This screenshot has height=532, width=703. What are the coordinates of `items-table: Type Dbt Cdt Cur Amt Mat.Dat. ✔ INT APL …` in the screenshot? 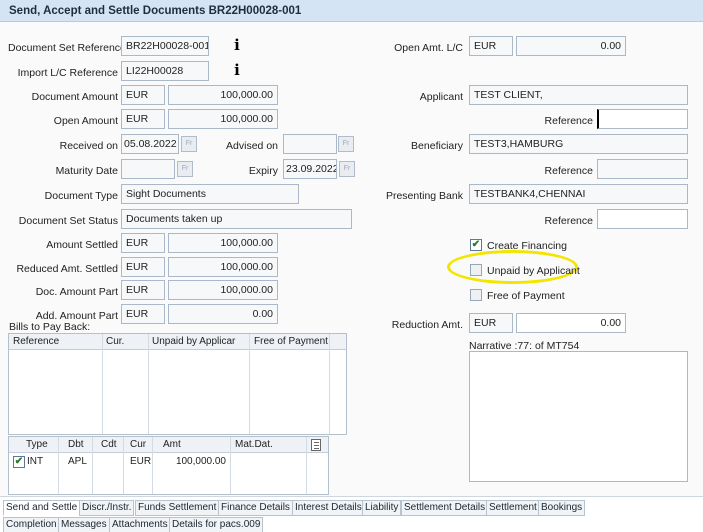 It's located at (168, 465).